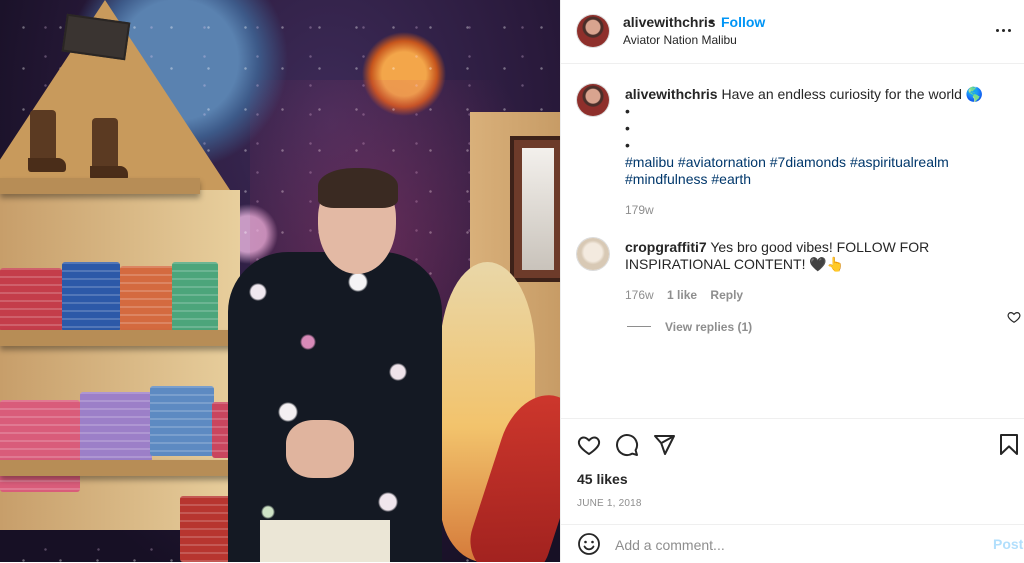 This screenshot has height=563, width=1024. What do you see at coordinates (671, 94) in the screenshot?
I see `caption-username: alivewithchris` at bounding box center [671, 94].